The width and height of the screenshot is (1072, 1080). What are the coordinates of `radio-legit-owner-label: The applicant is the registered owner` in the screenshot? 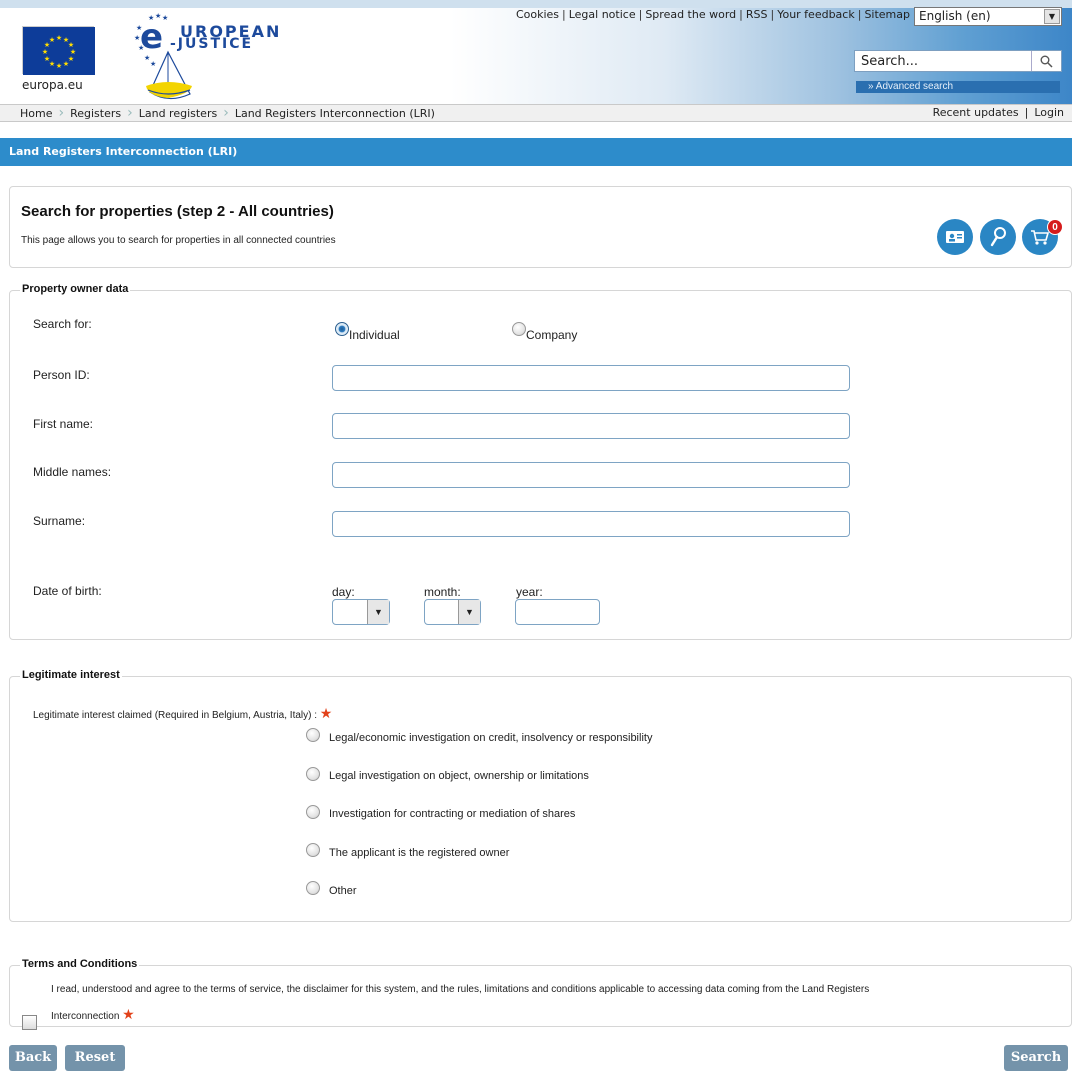 It's located at (419, 853).